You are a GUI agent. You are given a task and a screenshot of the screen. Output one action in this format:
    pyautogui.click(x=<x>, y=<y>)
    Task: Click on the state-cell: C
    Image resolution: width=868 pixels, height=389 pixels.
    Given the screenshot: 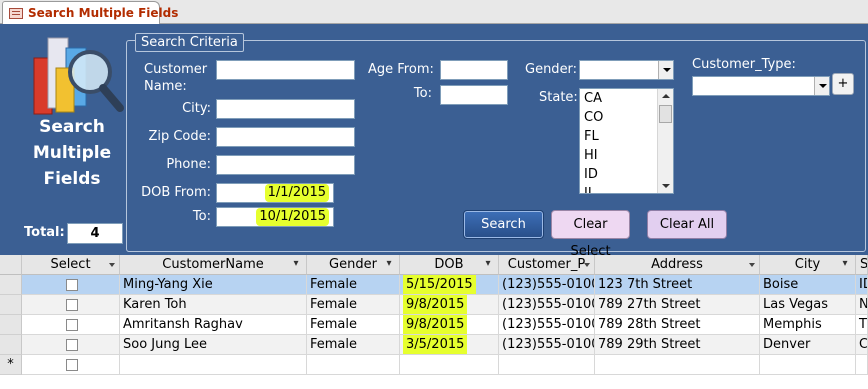 What is the action you would take?
    pyautogui.click(x=862, y=345)
    